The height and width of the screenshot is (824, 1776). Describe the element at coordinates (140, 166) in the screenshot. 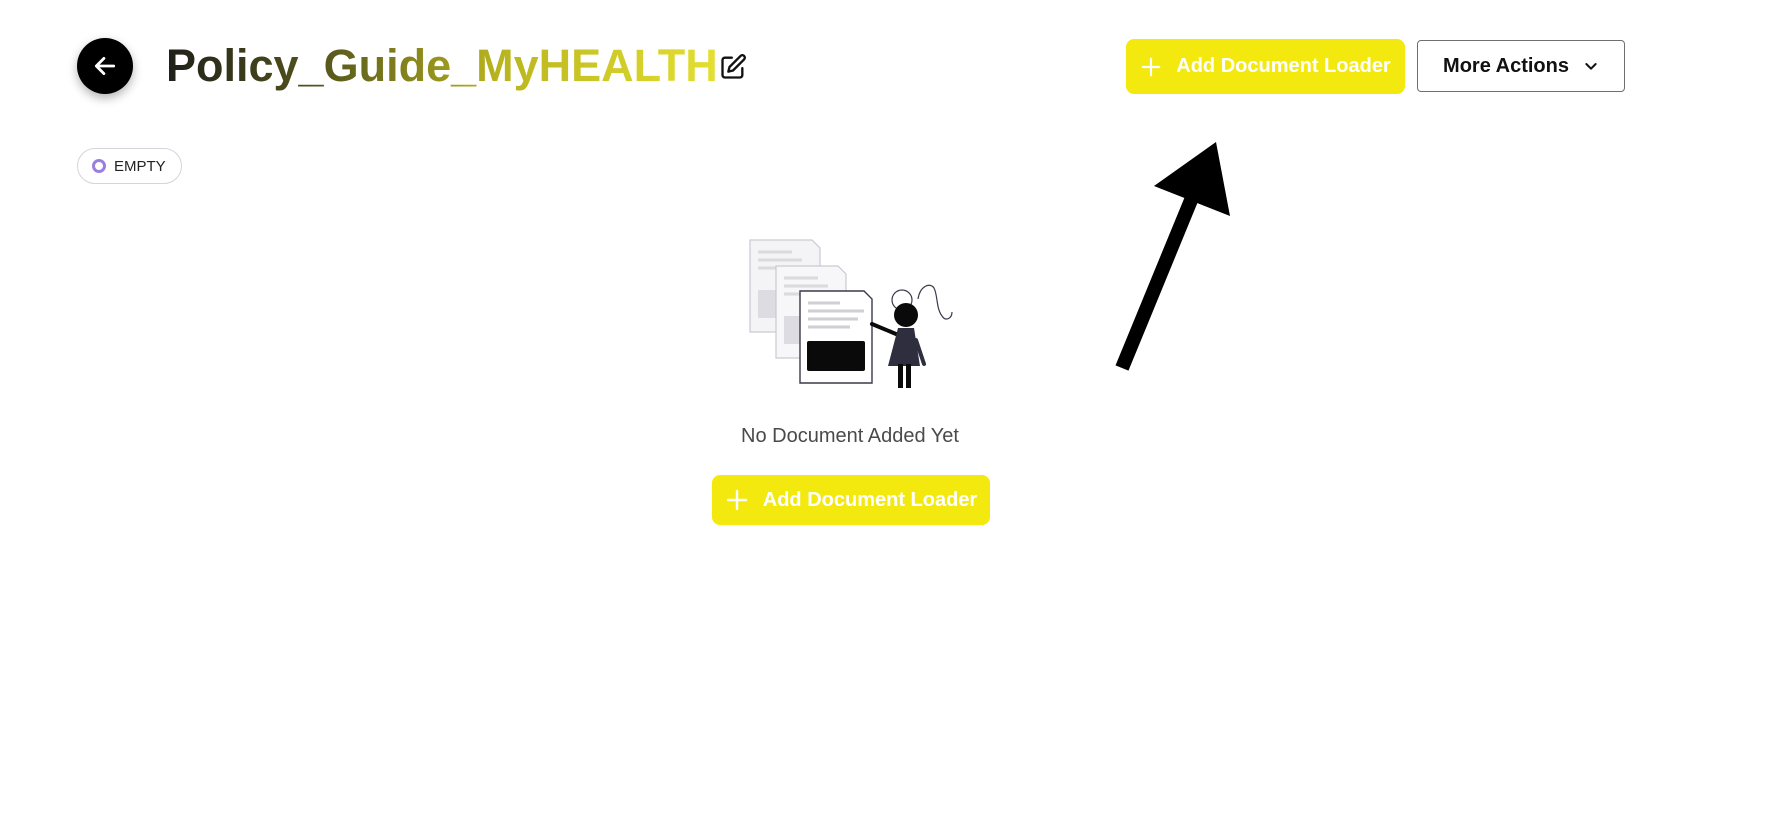

I see `status-label: EMPTY` at that location.